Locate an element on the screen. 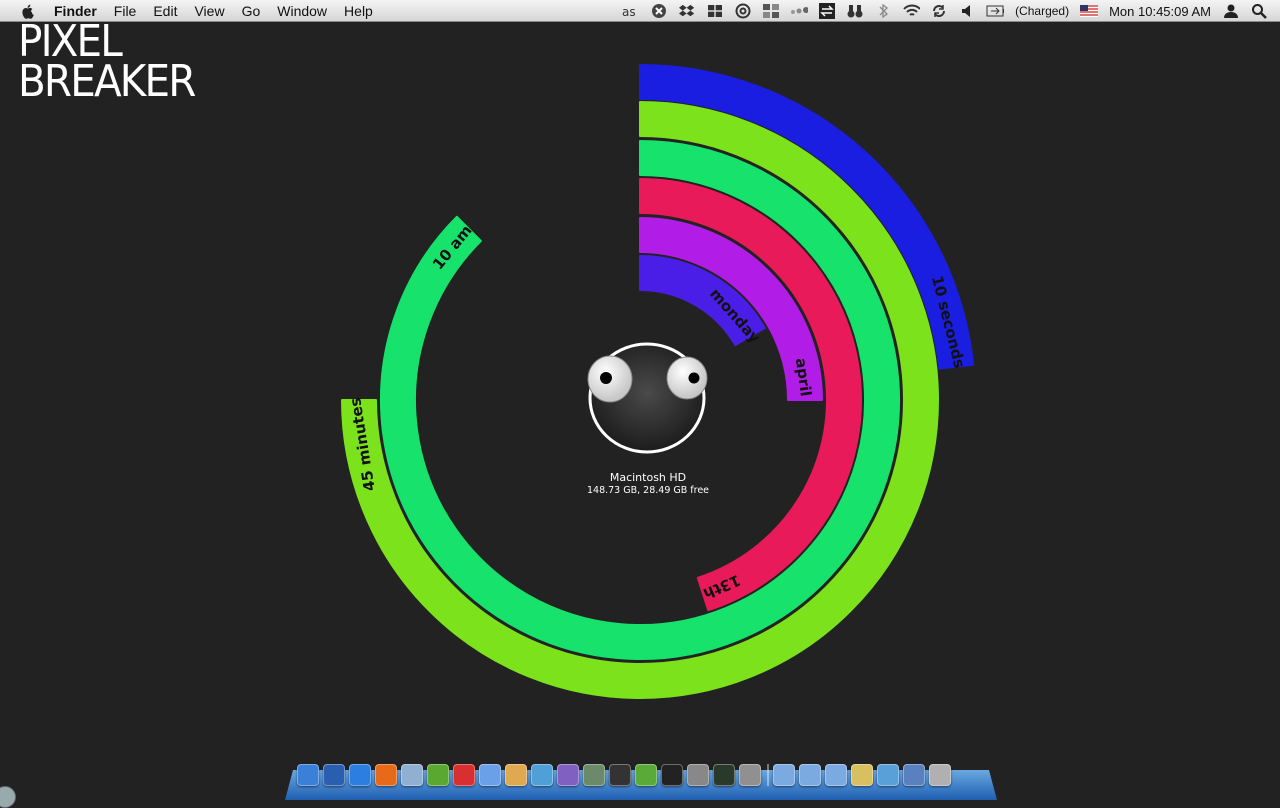  dock is located at coordinates (641, 782).